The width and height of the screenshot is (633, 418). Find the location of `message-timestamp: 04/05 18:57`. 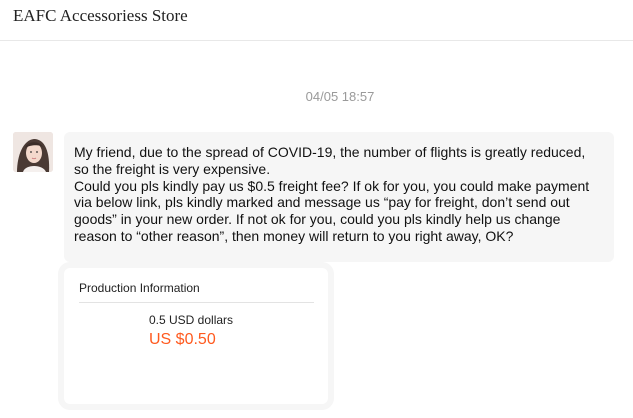

message-timestamp: 04/05 18:57 is located at coordinates (340, 96).